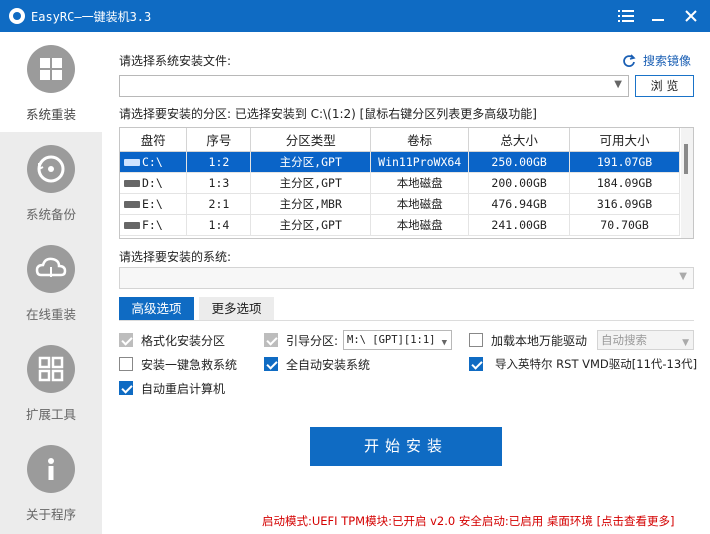  What do you see at coordinates (624, 225) in the screenshot?
I see `free-size: 70.70GB` at bounding box center [624, 225].